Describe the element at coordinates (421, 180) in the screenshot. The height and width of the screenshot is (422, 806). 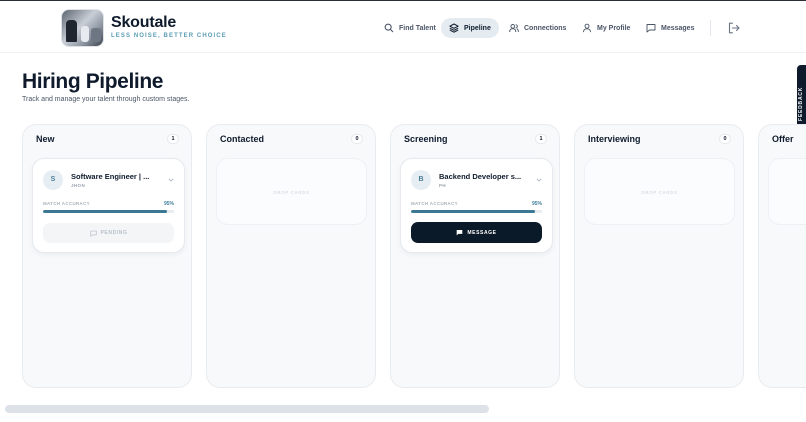
I see `avatar: B` at that location.